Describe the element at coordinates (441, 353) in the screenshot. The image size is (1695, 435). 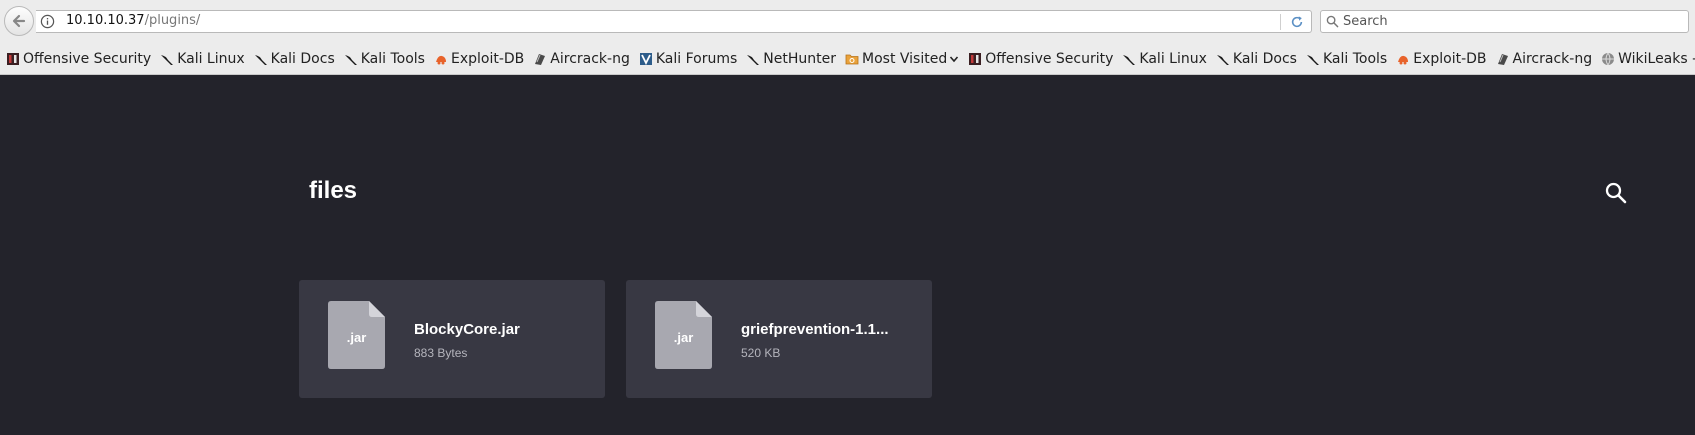
I see `file-size: 883 Bytes` at that location.